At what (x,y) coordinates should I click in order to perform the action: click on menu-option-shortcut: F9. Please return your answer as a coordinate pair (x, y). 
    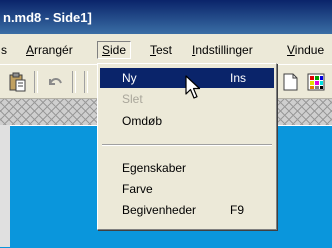
    Looking at the image, I should click on (237, 210).